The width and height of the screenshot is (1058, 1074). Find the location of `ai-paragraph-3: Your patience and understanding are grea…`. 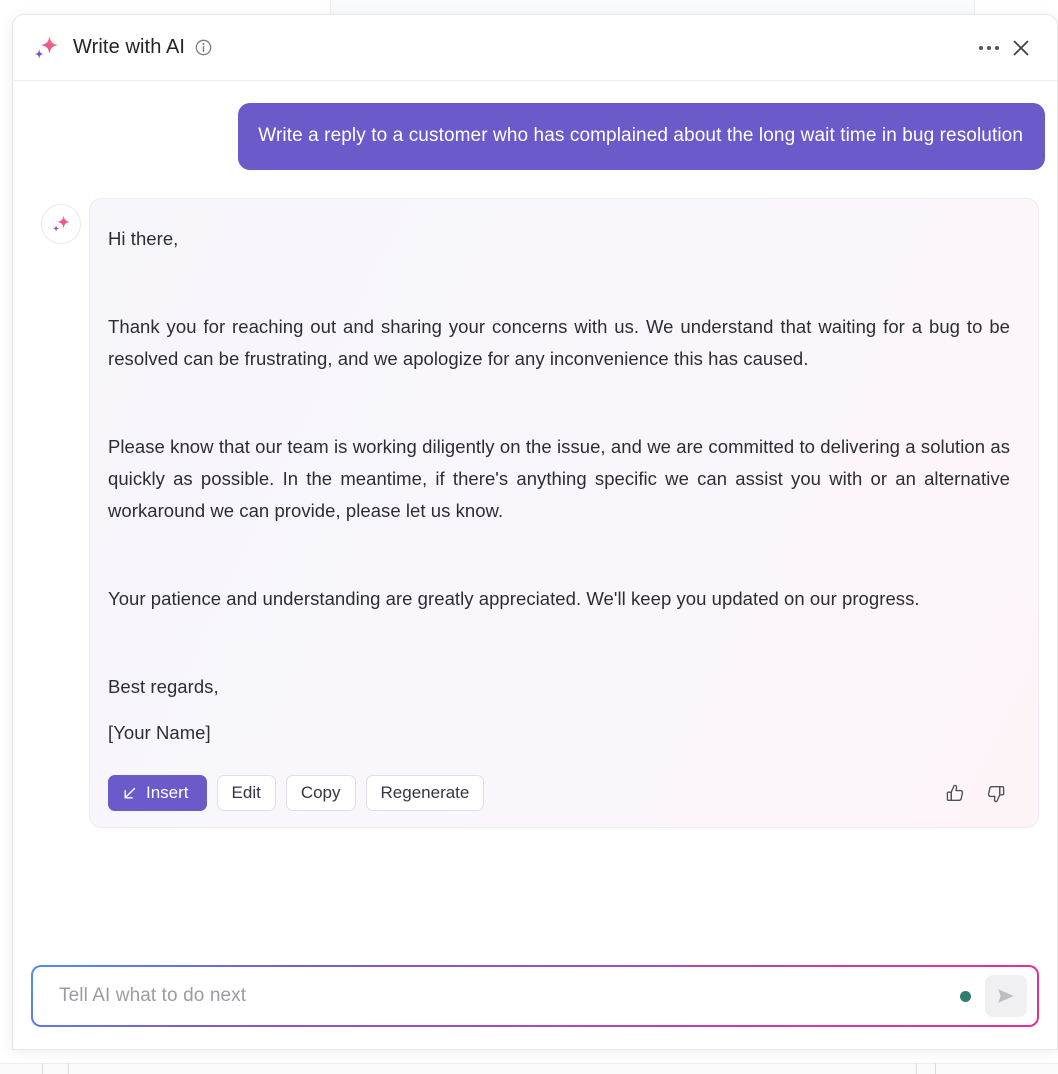

ai-paragraph-3: Your patience and understanding are grea… is located at coordinates (514, 598).